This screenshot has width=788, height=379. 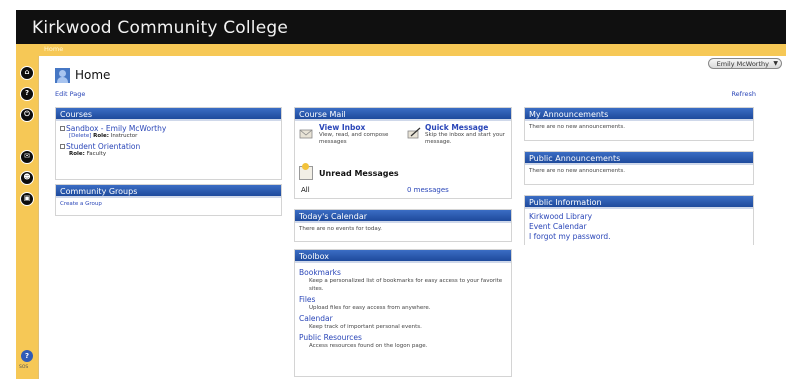 What do you see at coordinates (27, 94) in the screenshot?
I see `help-icon: ?` at bounding box center [27, 94].